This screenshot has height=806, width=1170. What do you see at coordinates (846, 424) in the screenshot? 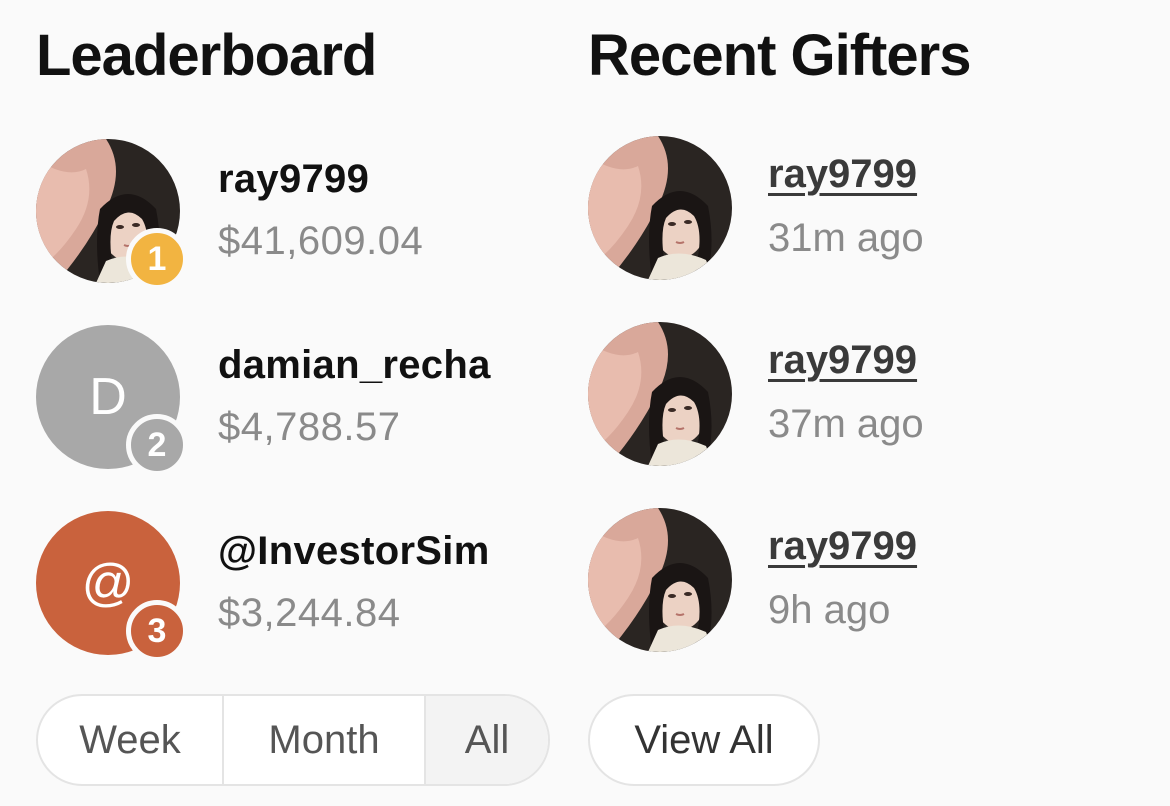
I see `gift-timestamp: 37m ago` at bounding box center [846, 424].